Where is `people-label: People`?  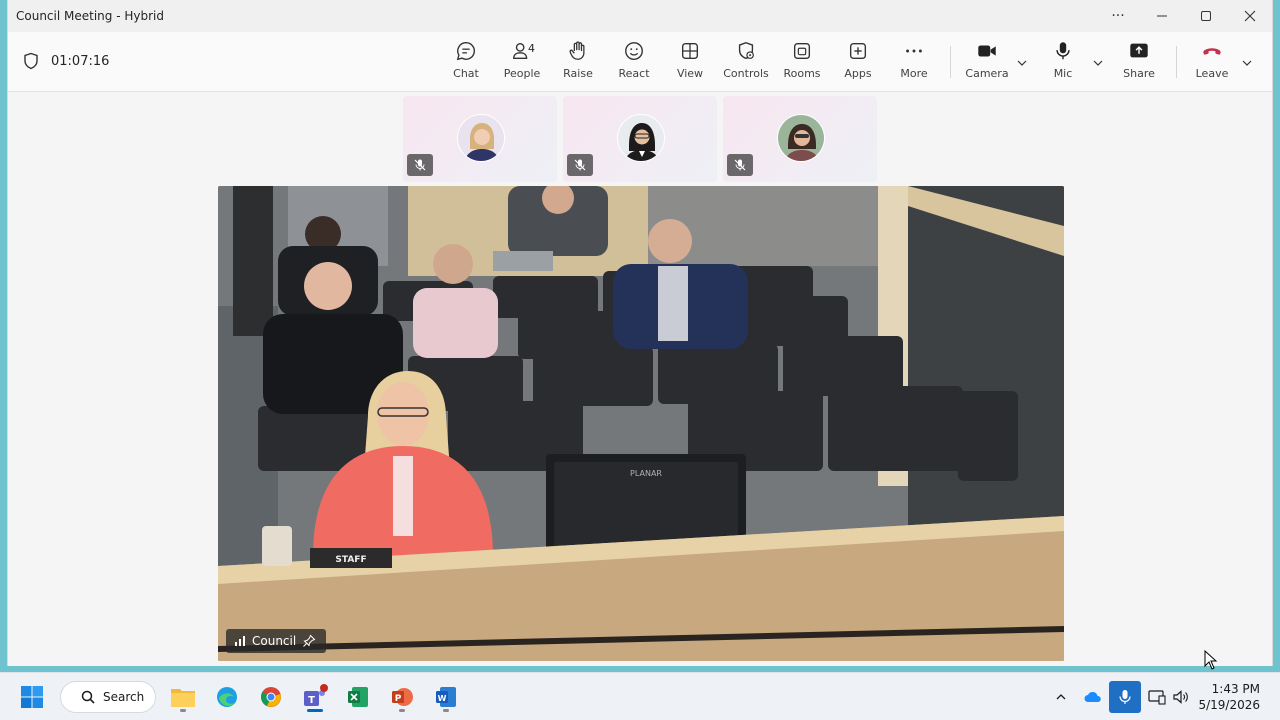
people-label: People is located at coordinates (522, 73).